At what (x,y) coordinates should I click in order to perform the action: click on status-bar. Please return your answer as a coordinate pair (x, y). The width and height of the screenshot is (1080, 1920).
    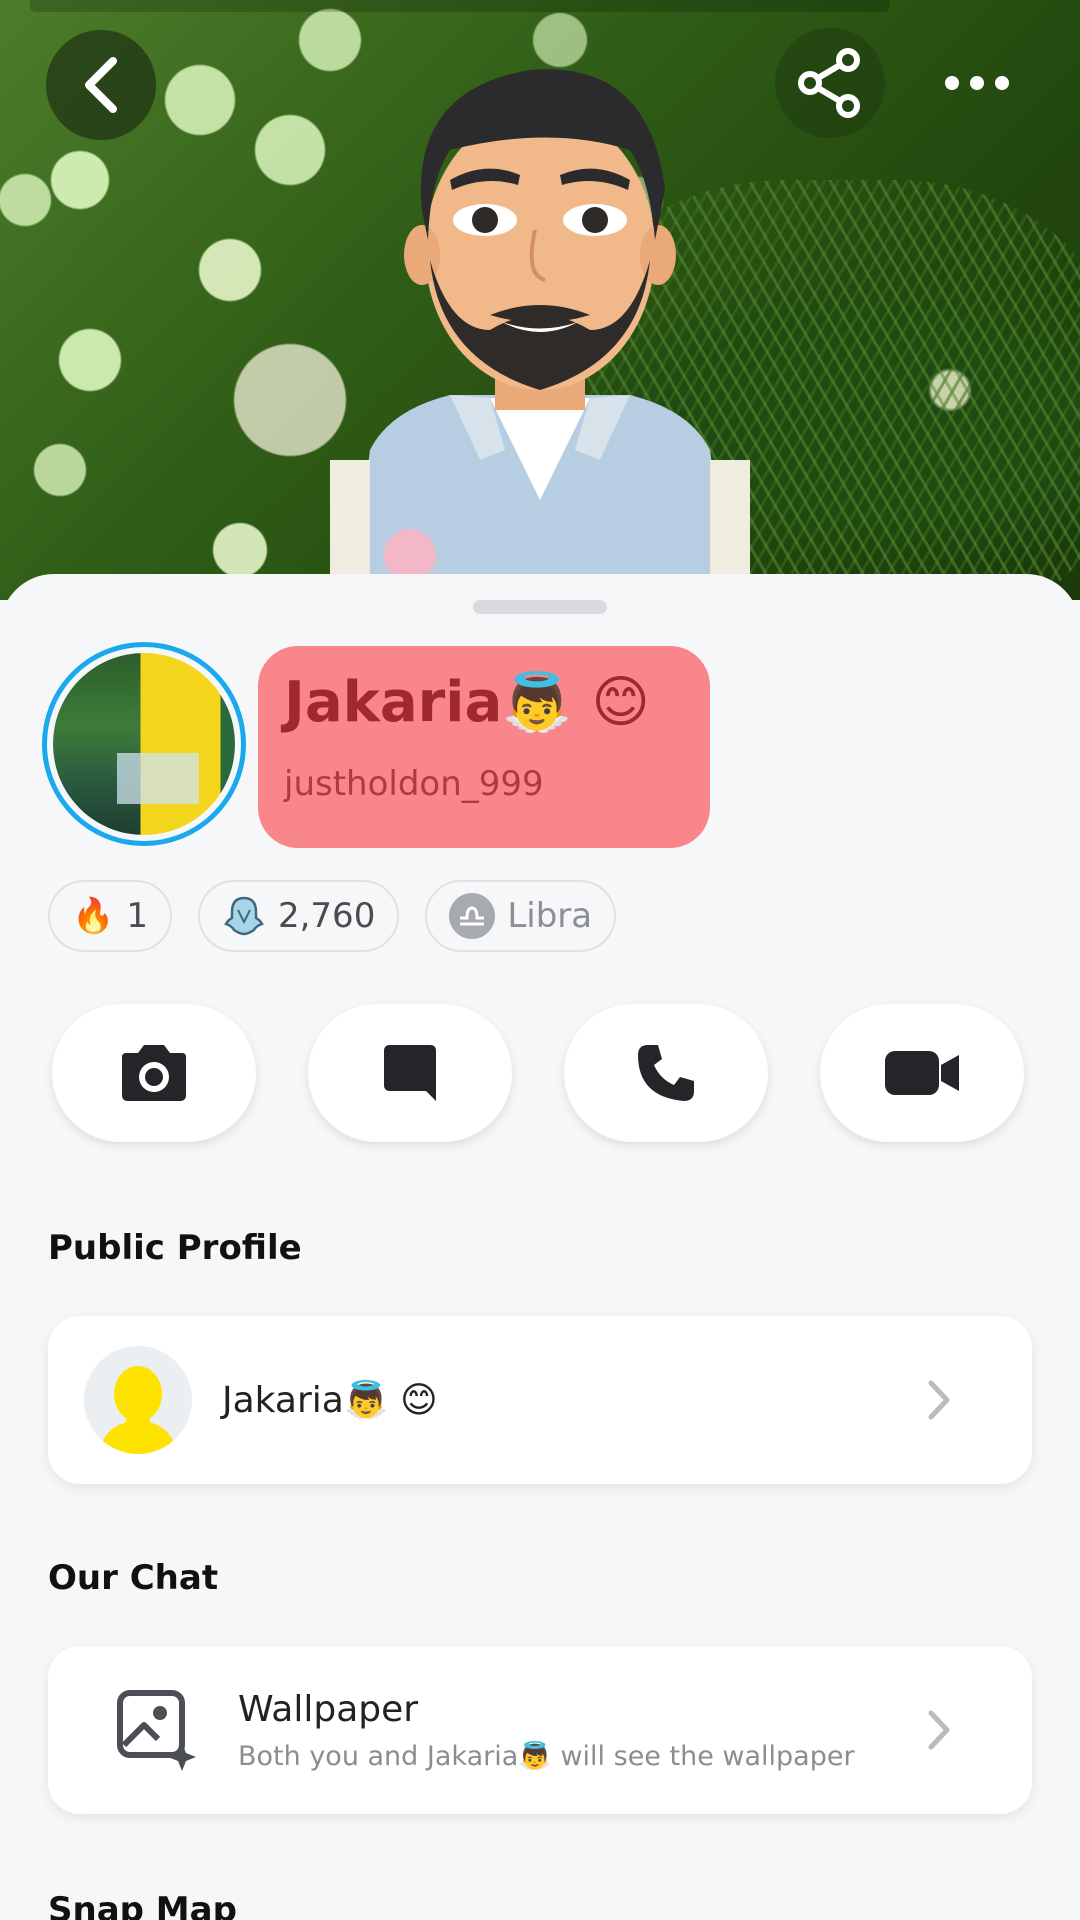
    Looking at the image, I should click on (460, 6).